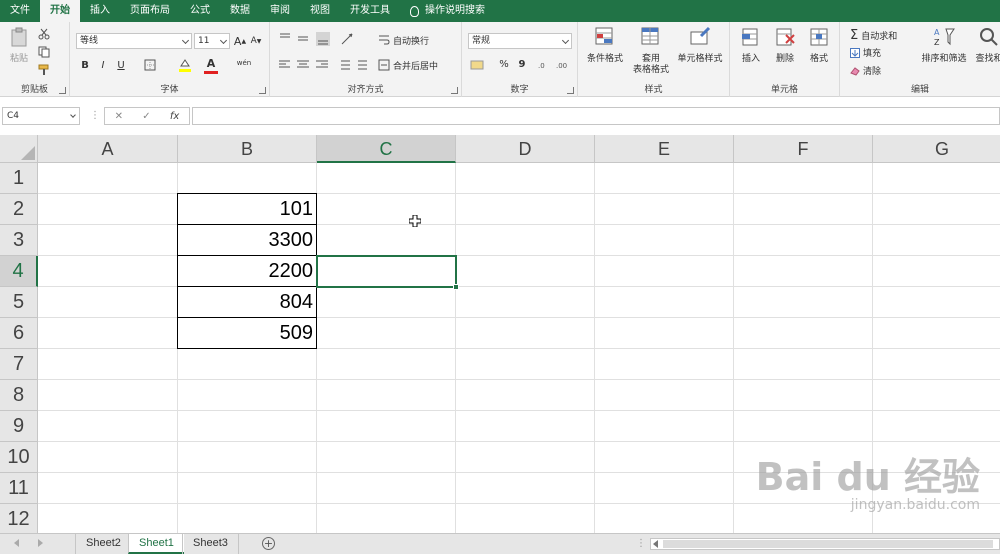  What do you see at coordinates (386, 149) in the screenshot?
I see `column-header-c: C` at bounding box center [386, 149].